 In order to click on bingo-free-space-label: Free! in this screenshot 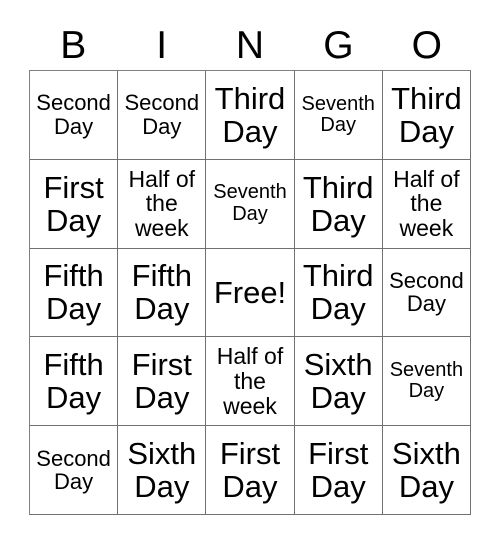, I will do `click(250, 292)`.